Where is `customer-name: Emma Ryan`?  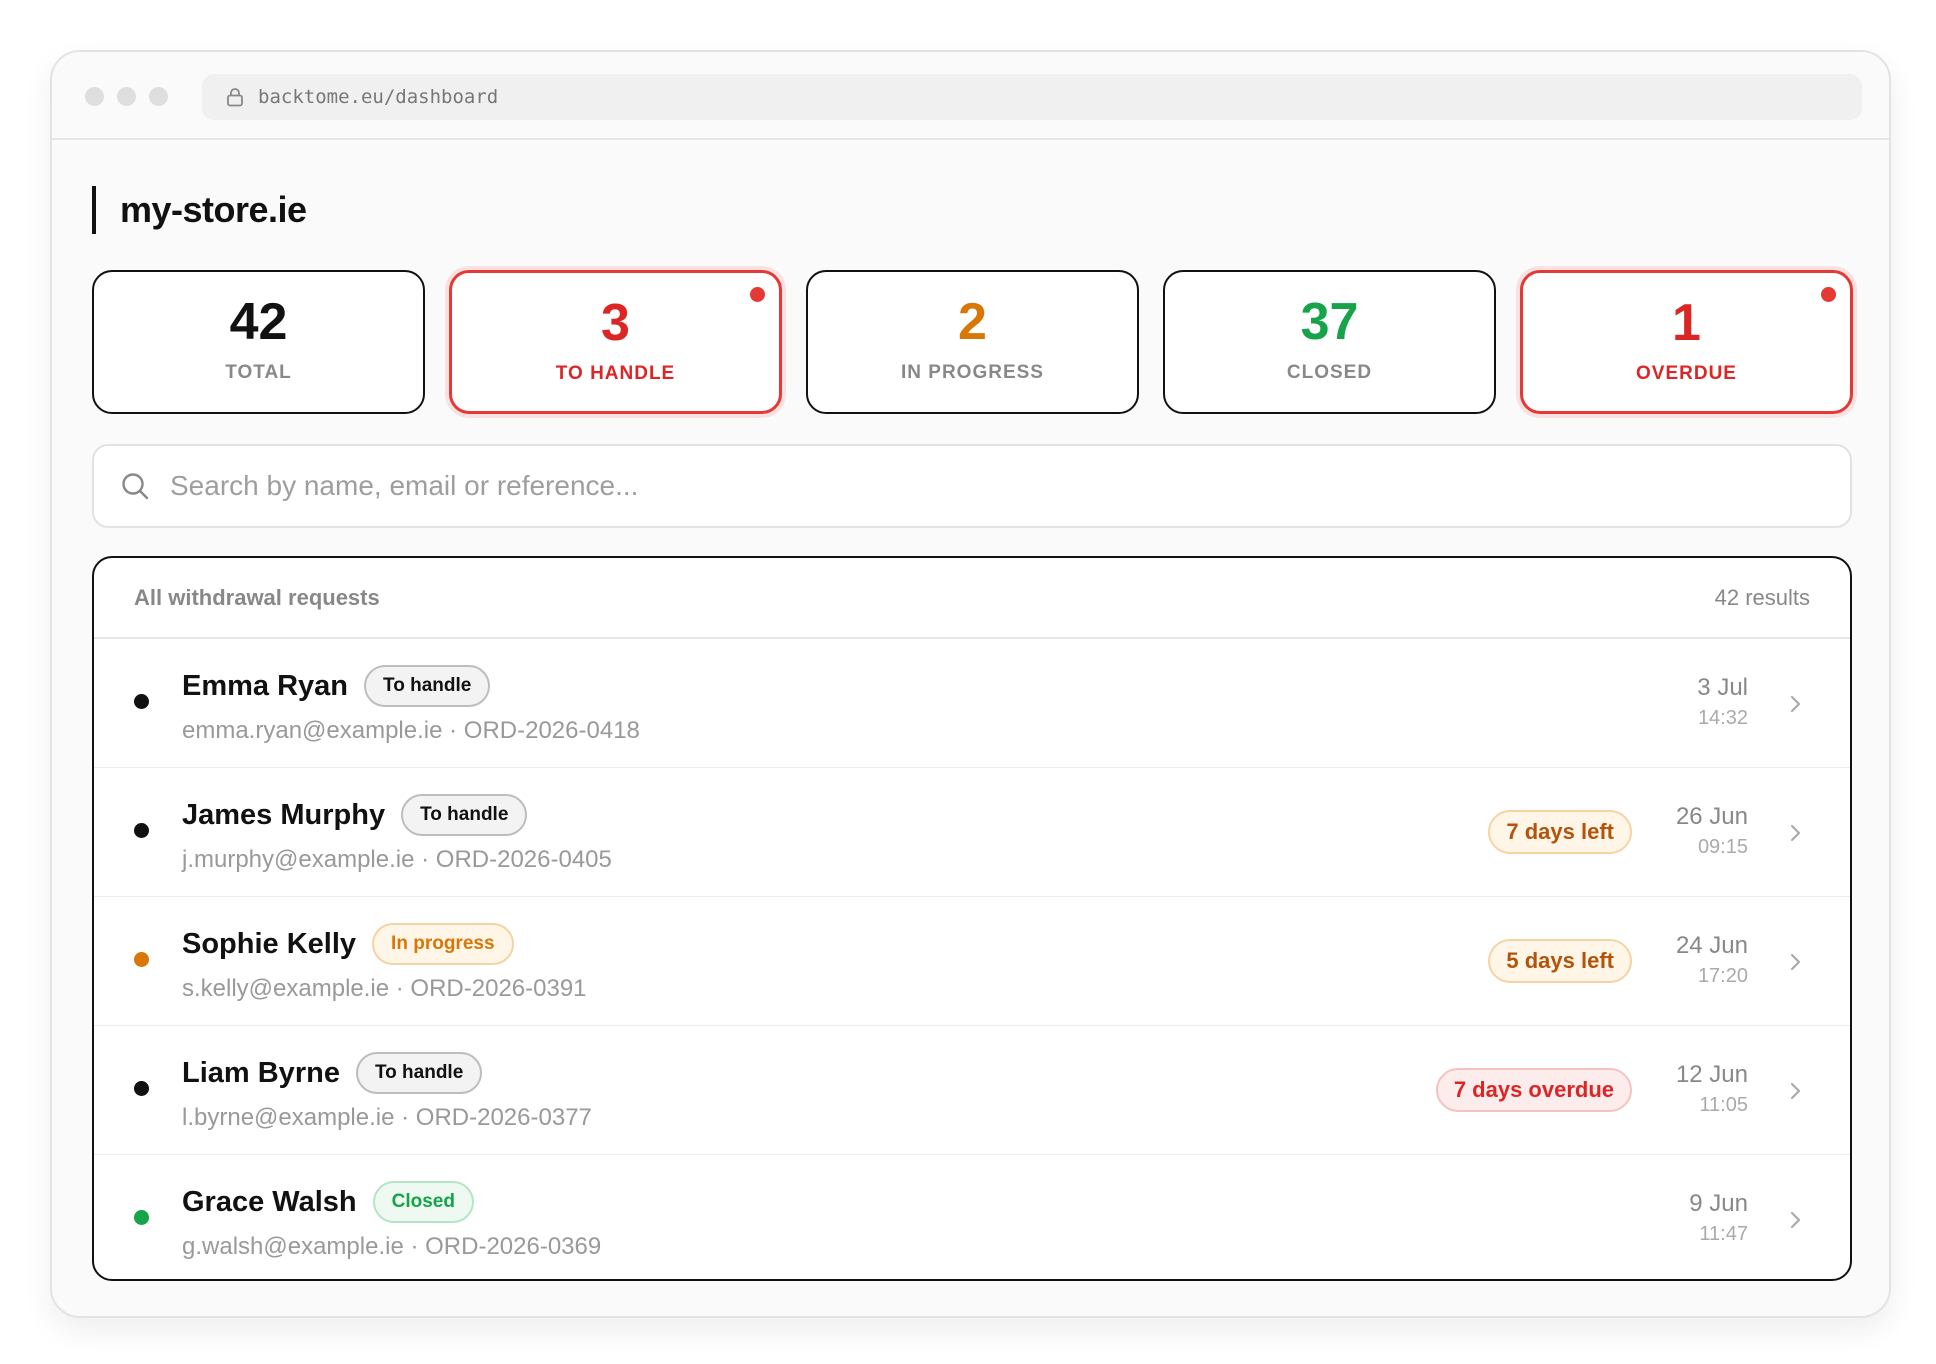
customer-name: Emma Ryan is located at coordinates (265, 685).